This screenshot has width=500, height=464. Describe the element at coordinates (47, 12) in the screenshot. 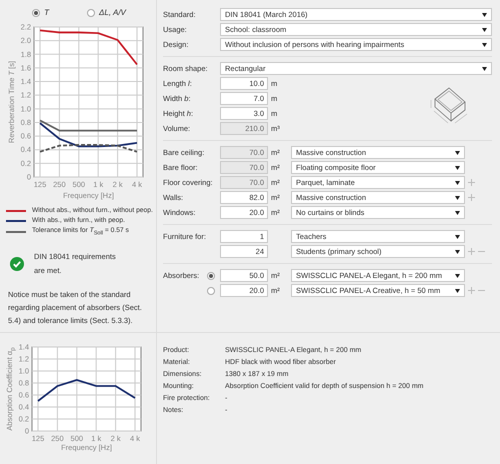

I see `radio-label: T` at that location.